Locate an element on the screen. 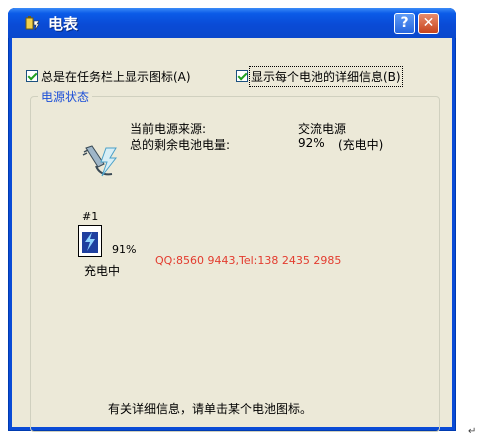  close-button: ✕ is located at coordinates (428, 23).